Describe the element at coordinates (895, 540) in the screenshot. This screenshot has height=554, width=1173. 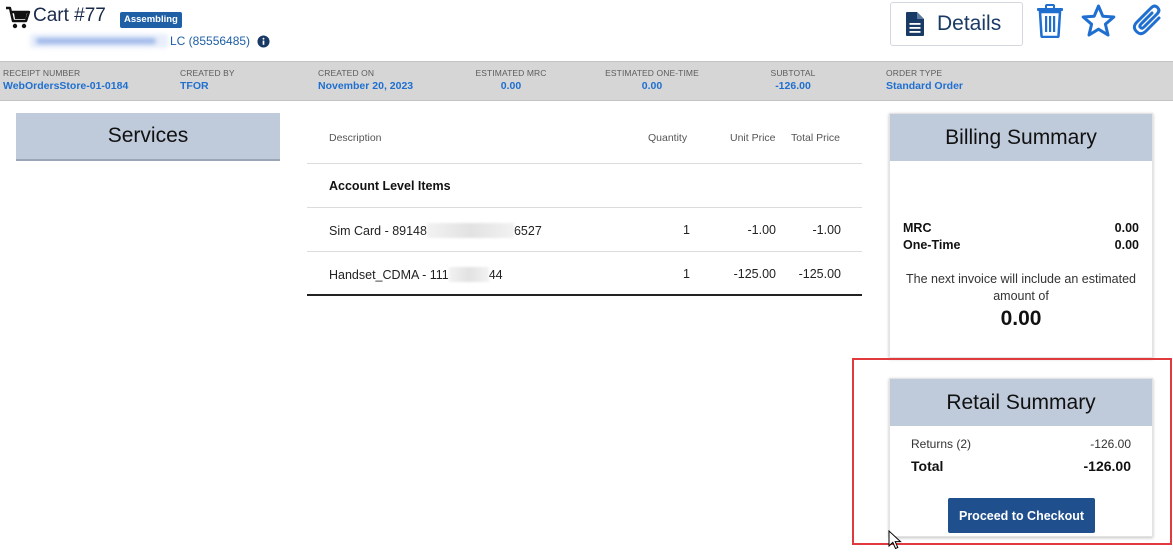
I see `mouse-cursor-icon` at that location.